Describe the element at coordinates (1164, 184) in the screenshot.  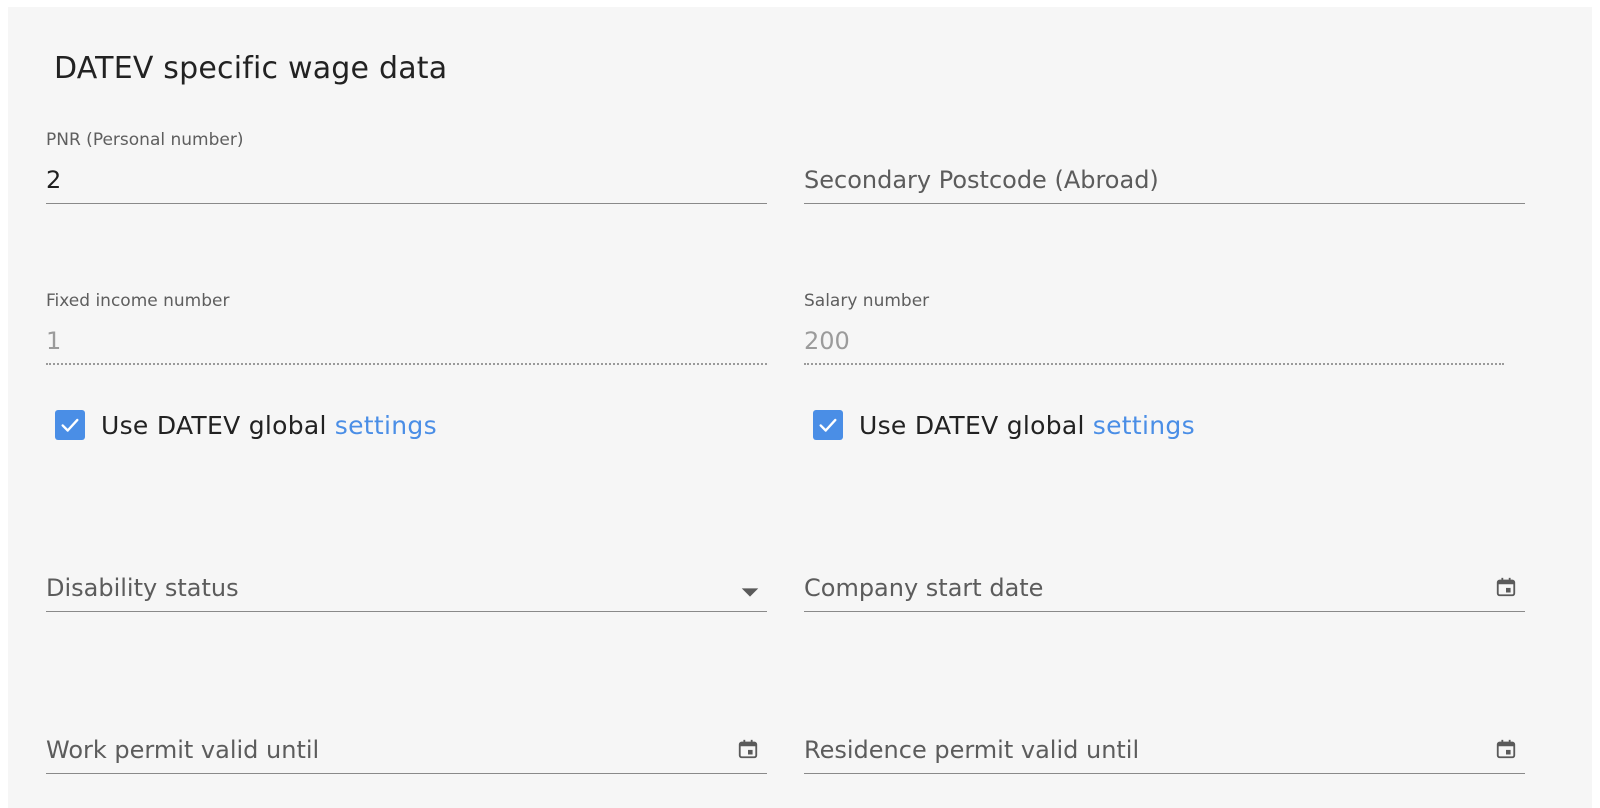
I see `secondary-postcode-field: Secondary Postcode (Abroad)` at that location.